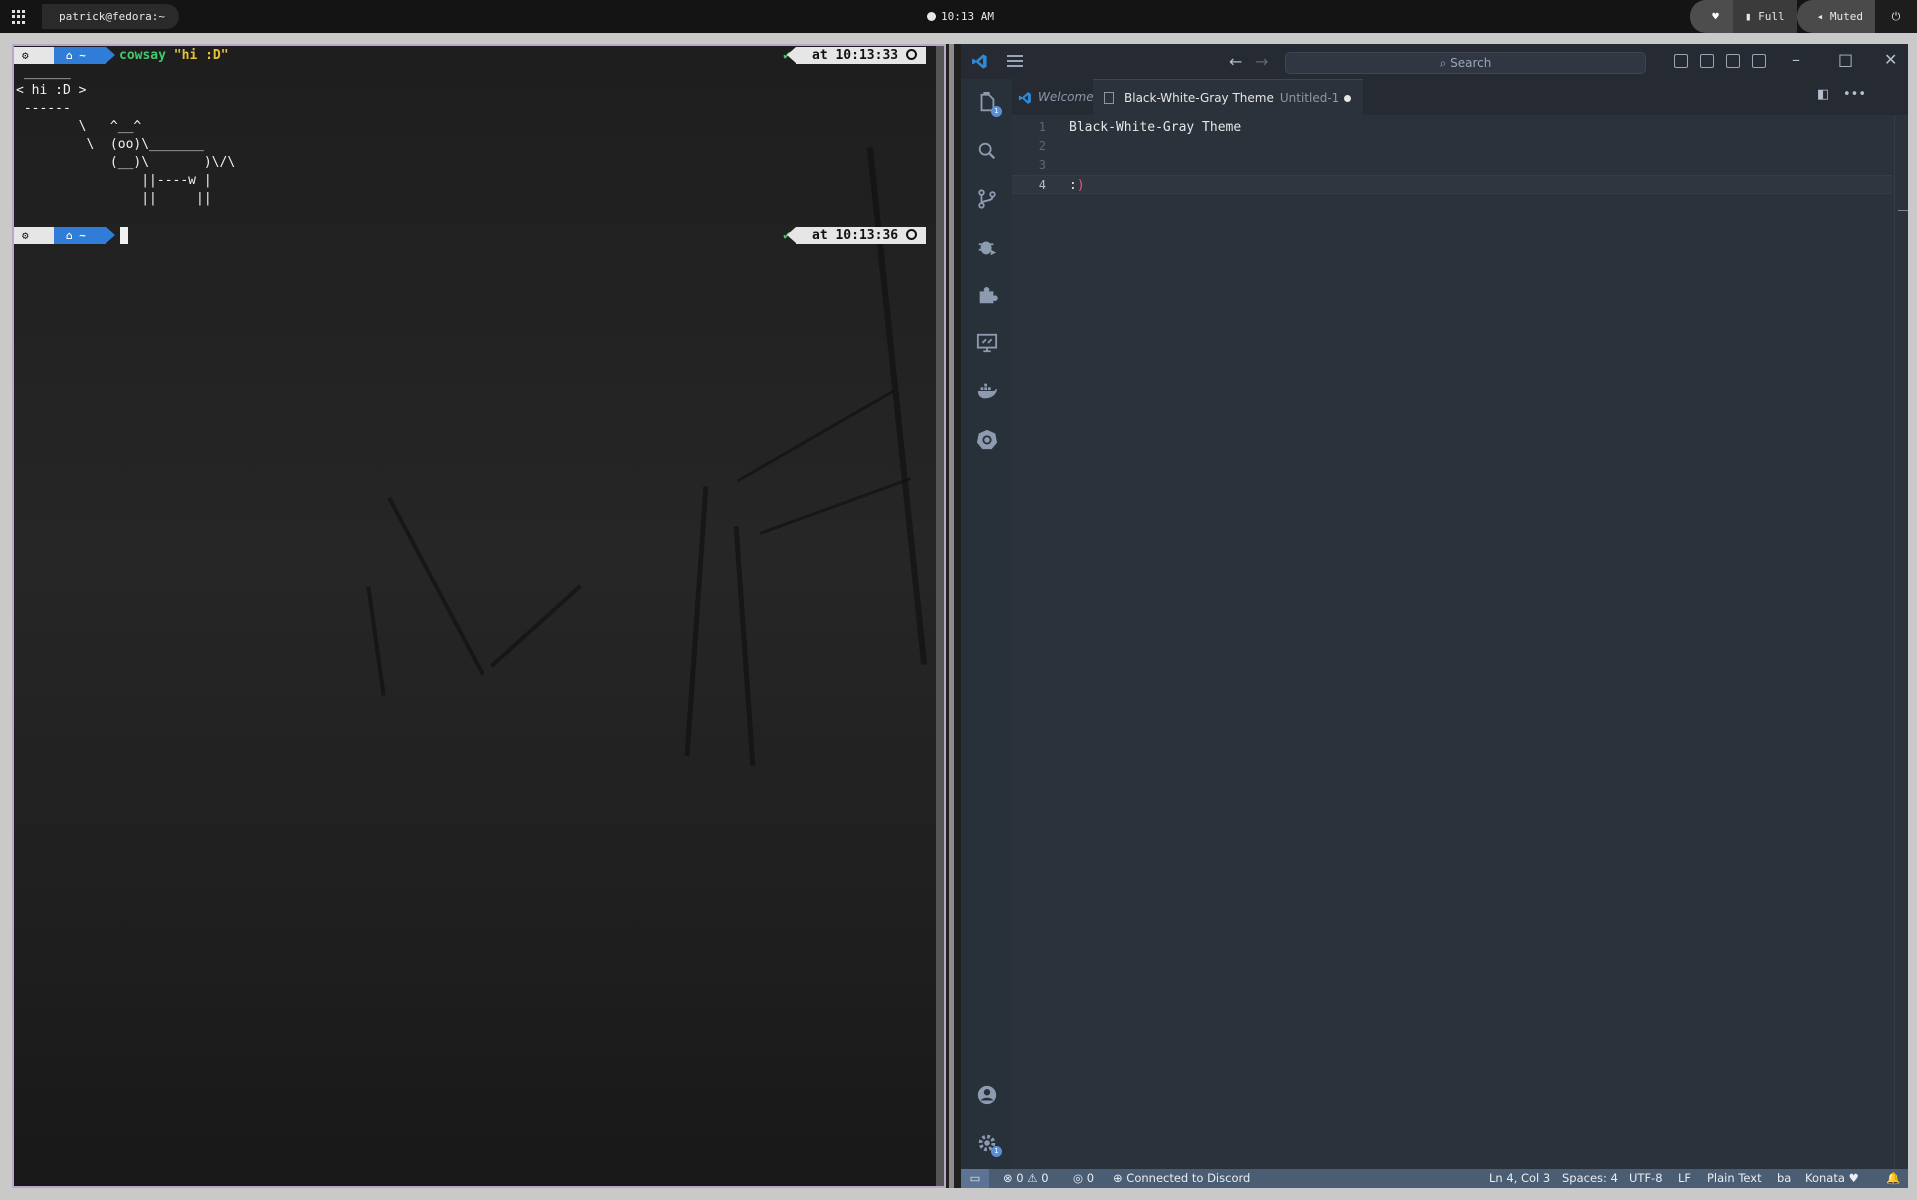  What do you see at coordinates (1759, 61) in the screenshot?
I see `customize-layout-icon` at bounding box center [1759, 61].